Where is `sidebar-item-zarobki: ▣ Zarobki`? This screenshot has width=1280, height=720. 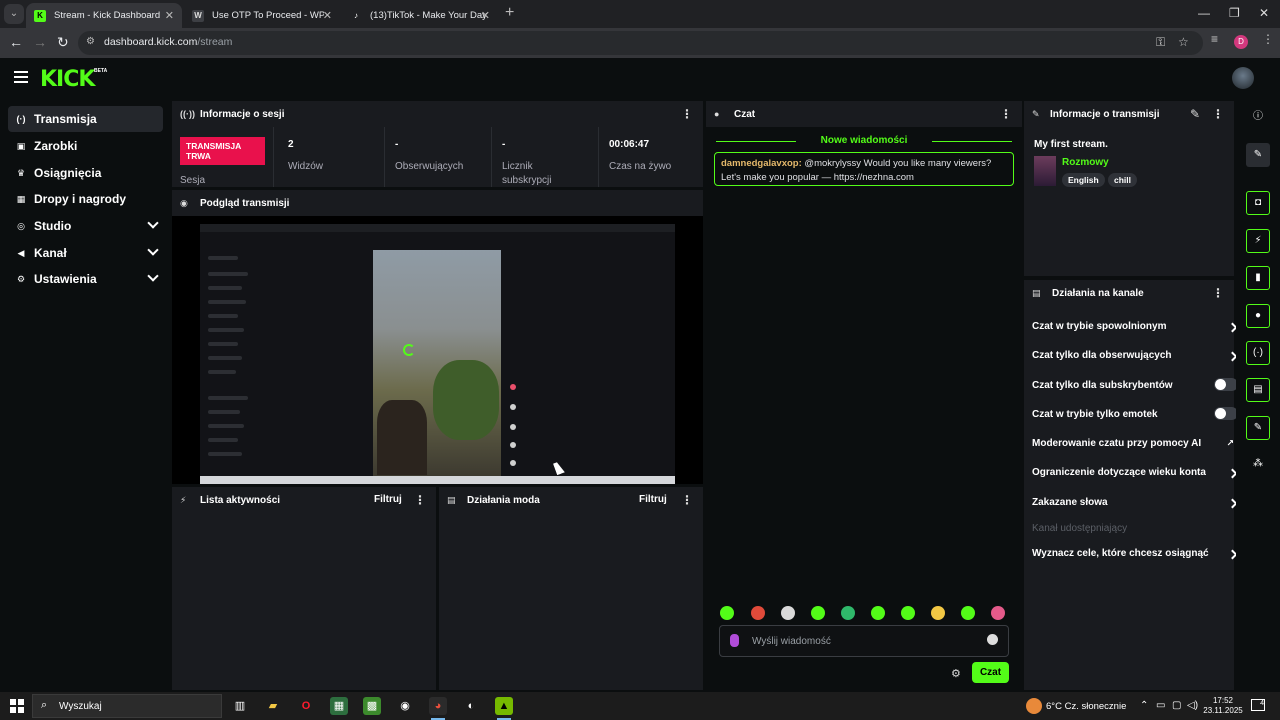 sidebar-item-zarobki: ▣ Zarobki is located at coordinates (85, 146).